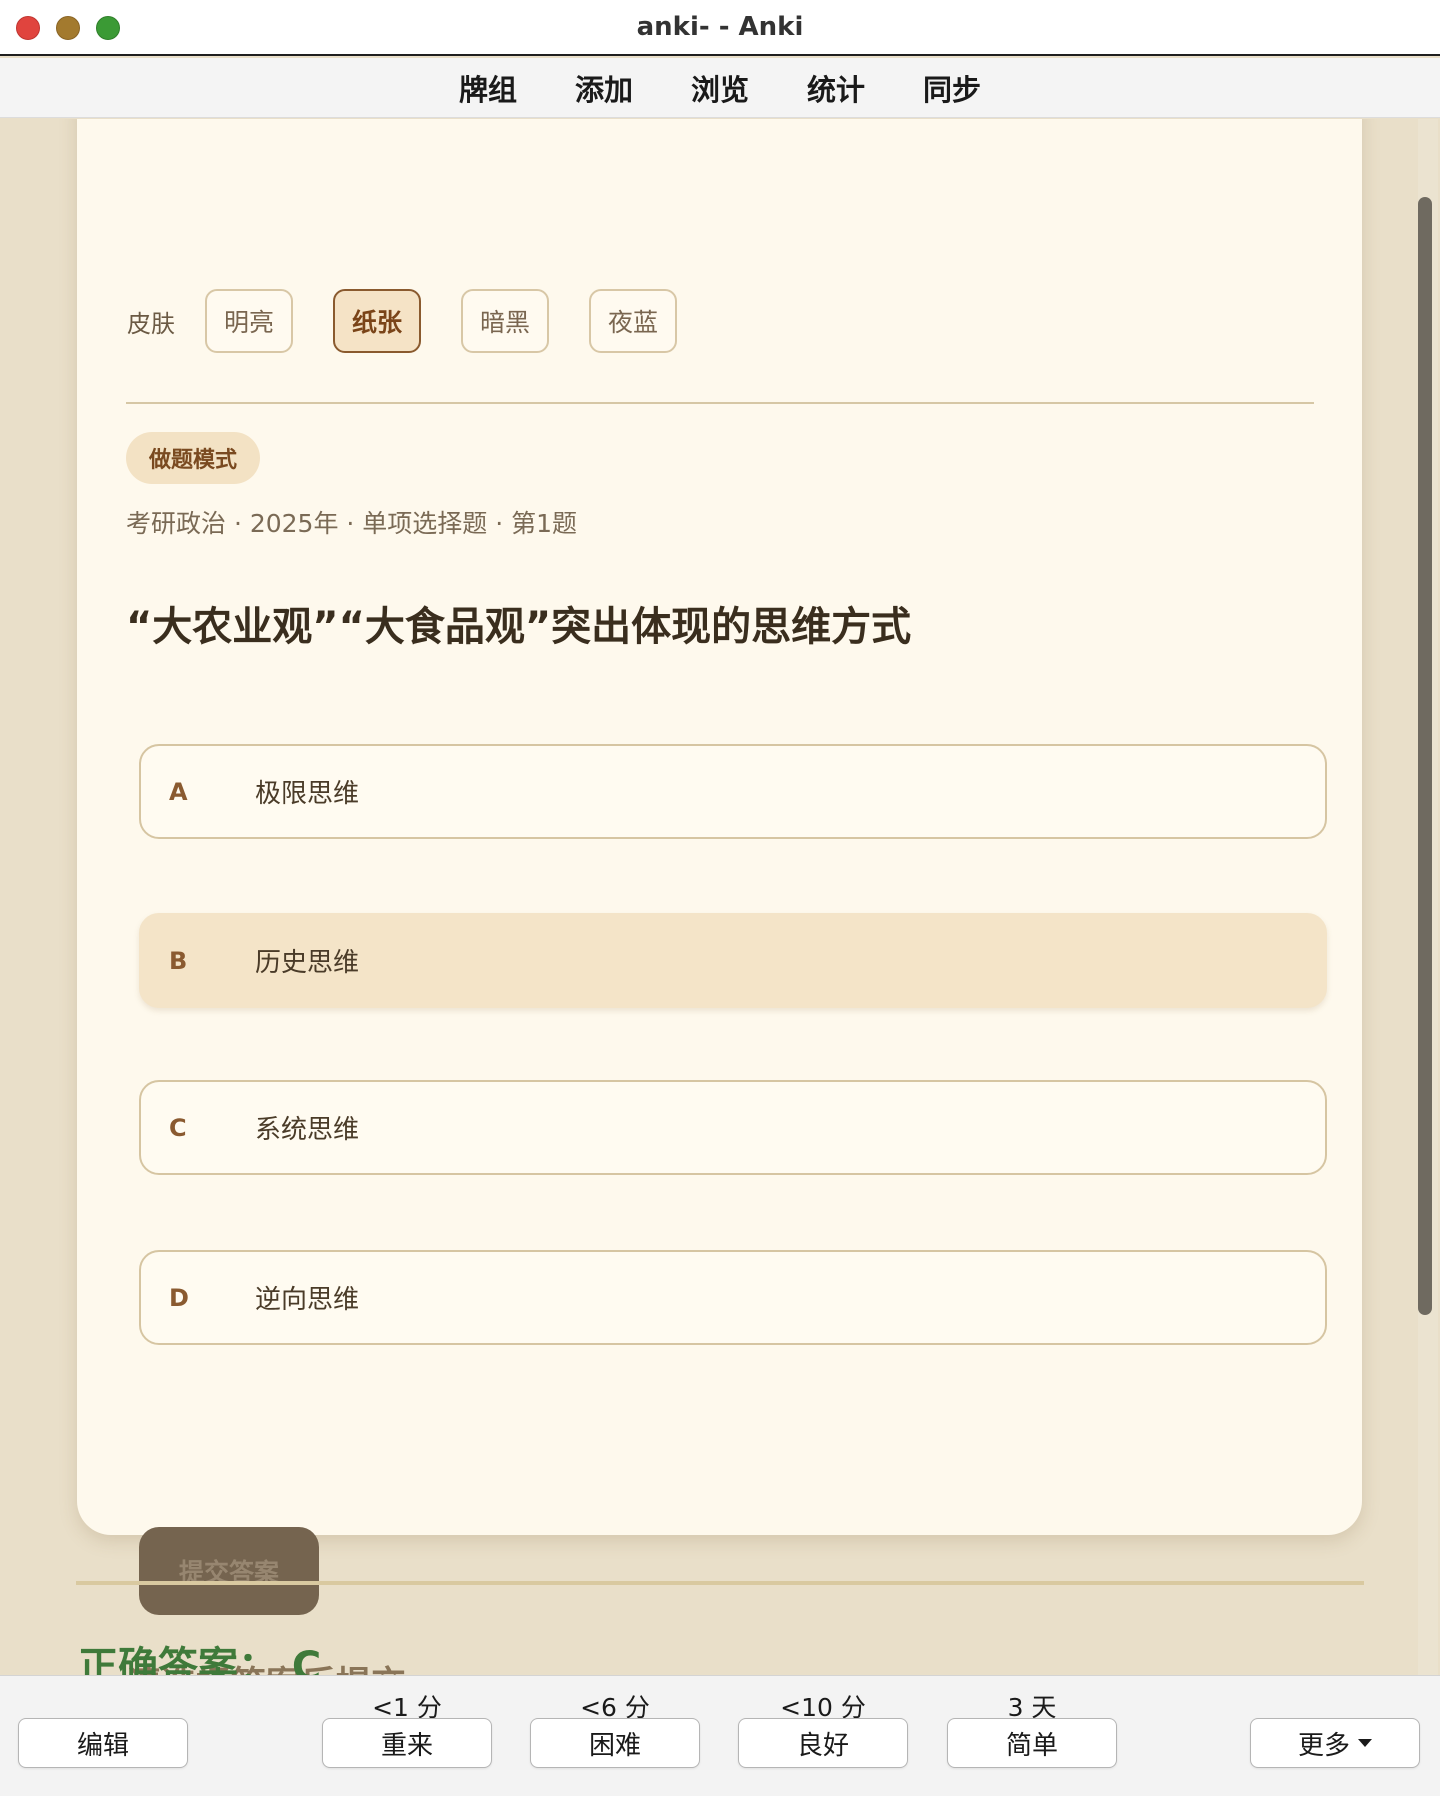 The height and width of the screenshot is (1796, 1440). I want to click on menu-stats: 统计, so click(836, 88).